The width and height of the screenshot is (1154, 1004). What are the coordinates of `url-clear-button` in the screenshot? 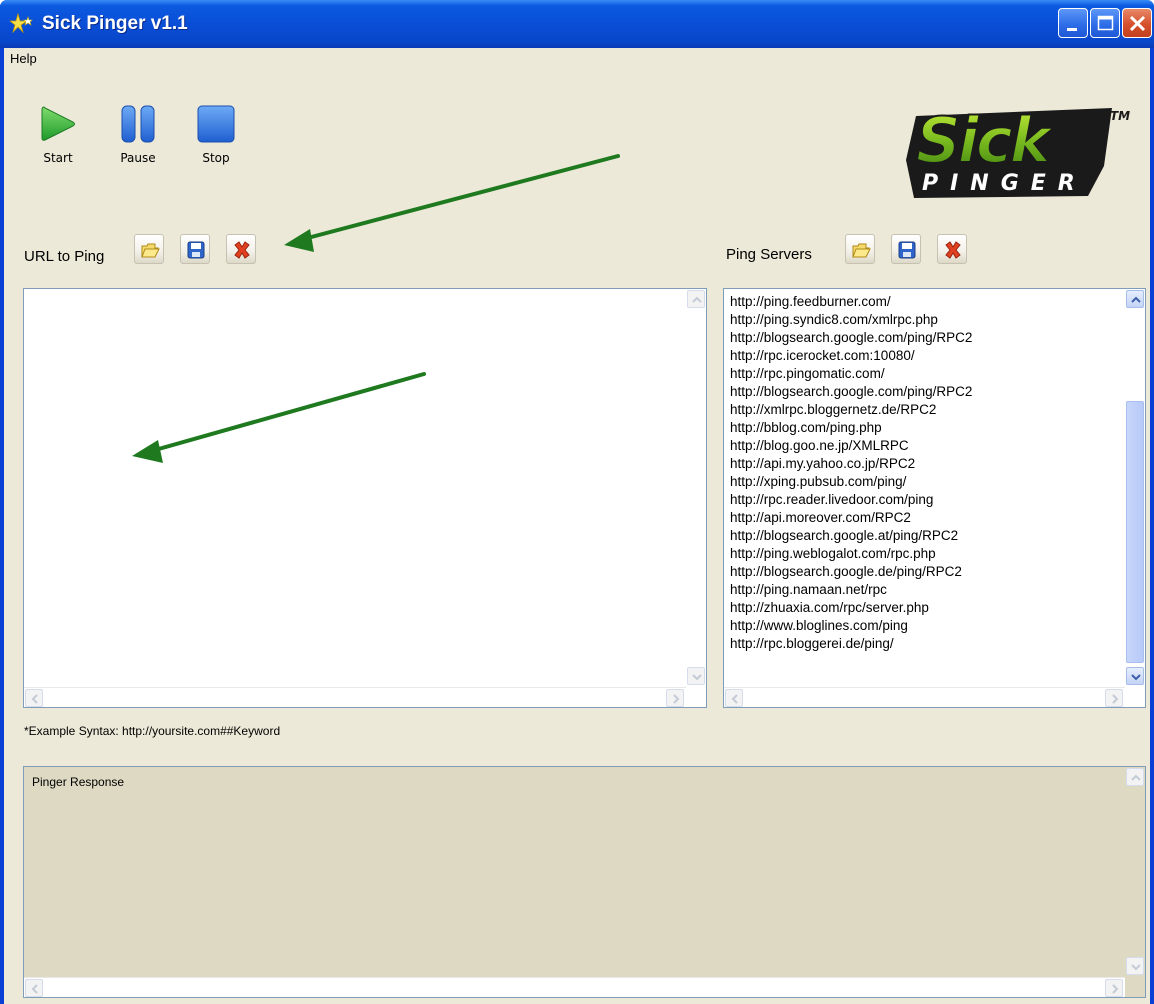 It's located at (241, 249).